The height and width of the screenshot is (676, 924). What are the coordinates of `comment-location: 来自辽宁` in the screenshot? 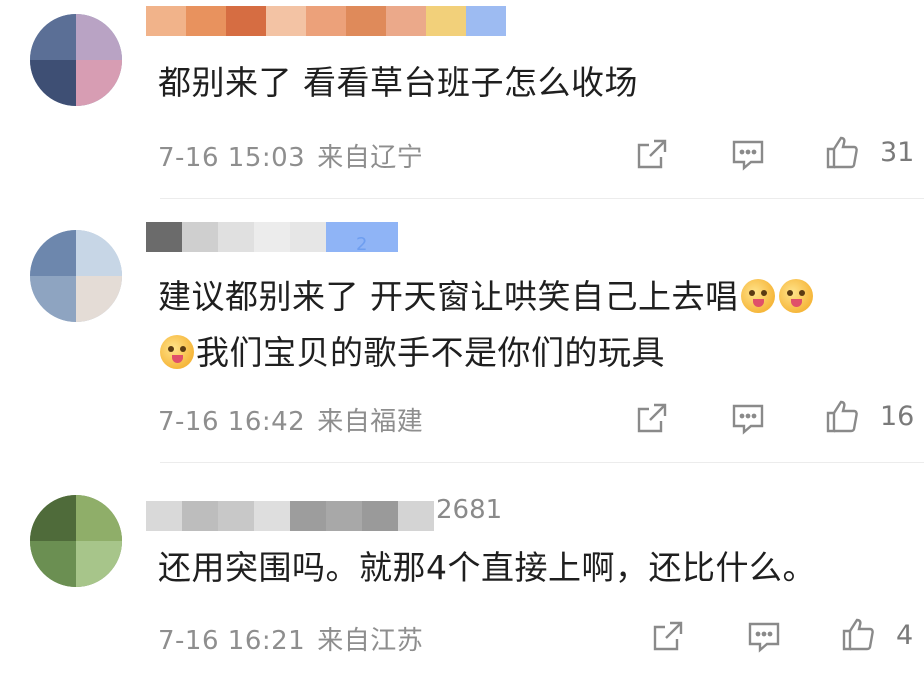 It's located at (370, 158).